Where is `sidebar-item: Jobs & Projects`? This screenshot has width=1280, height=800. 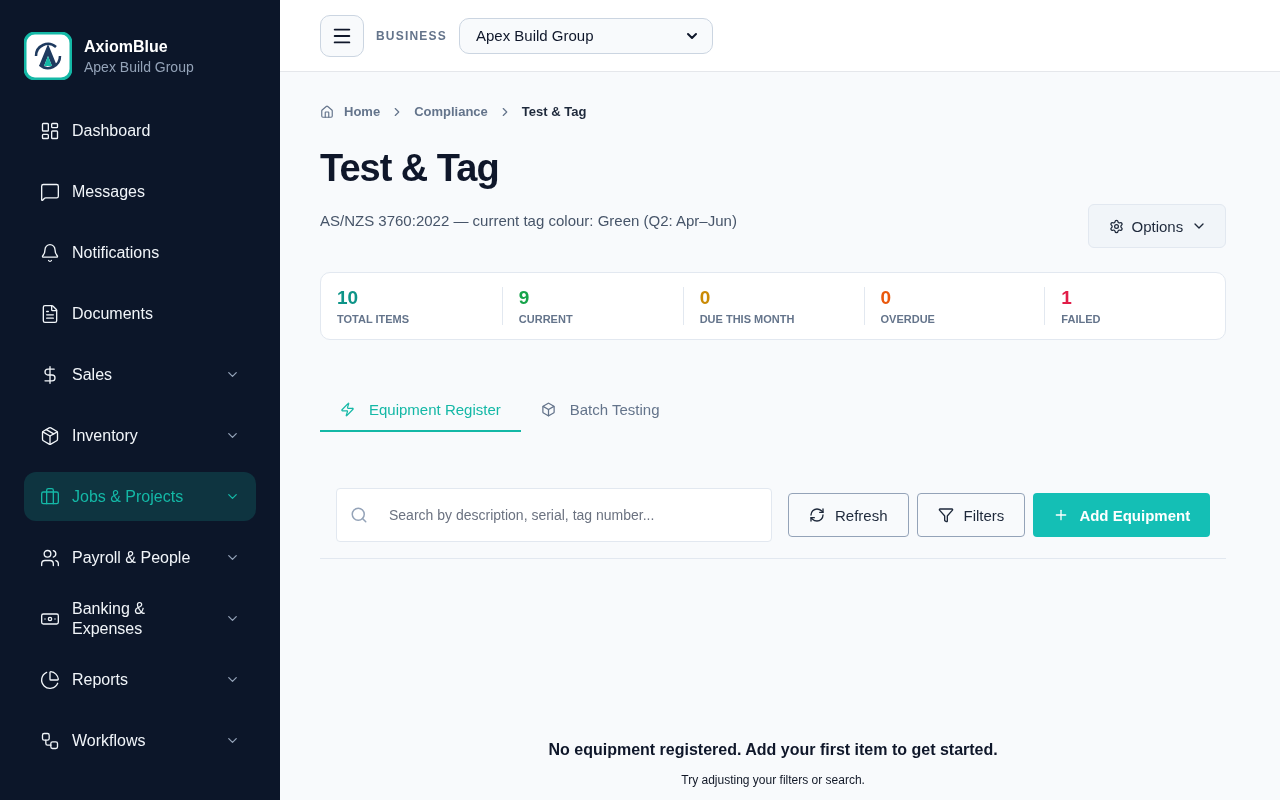 sidebar-item: Jobs & Projects is located at coordinates (140, 496).